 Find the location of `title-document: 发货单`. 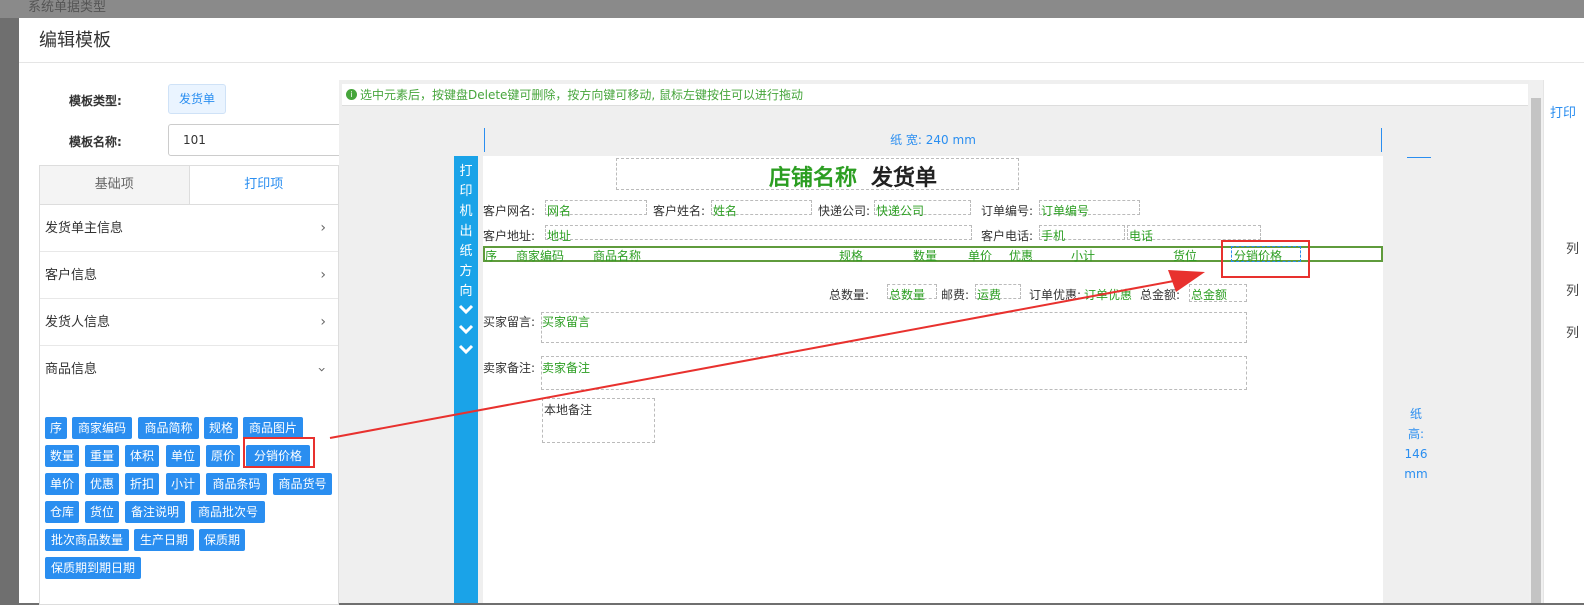

title-document: 发货单 is located at coordinates (904, 178).